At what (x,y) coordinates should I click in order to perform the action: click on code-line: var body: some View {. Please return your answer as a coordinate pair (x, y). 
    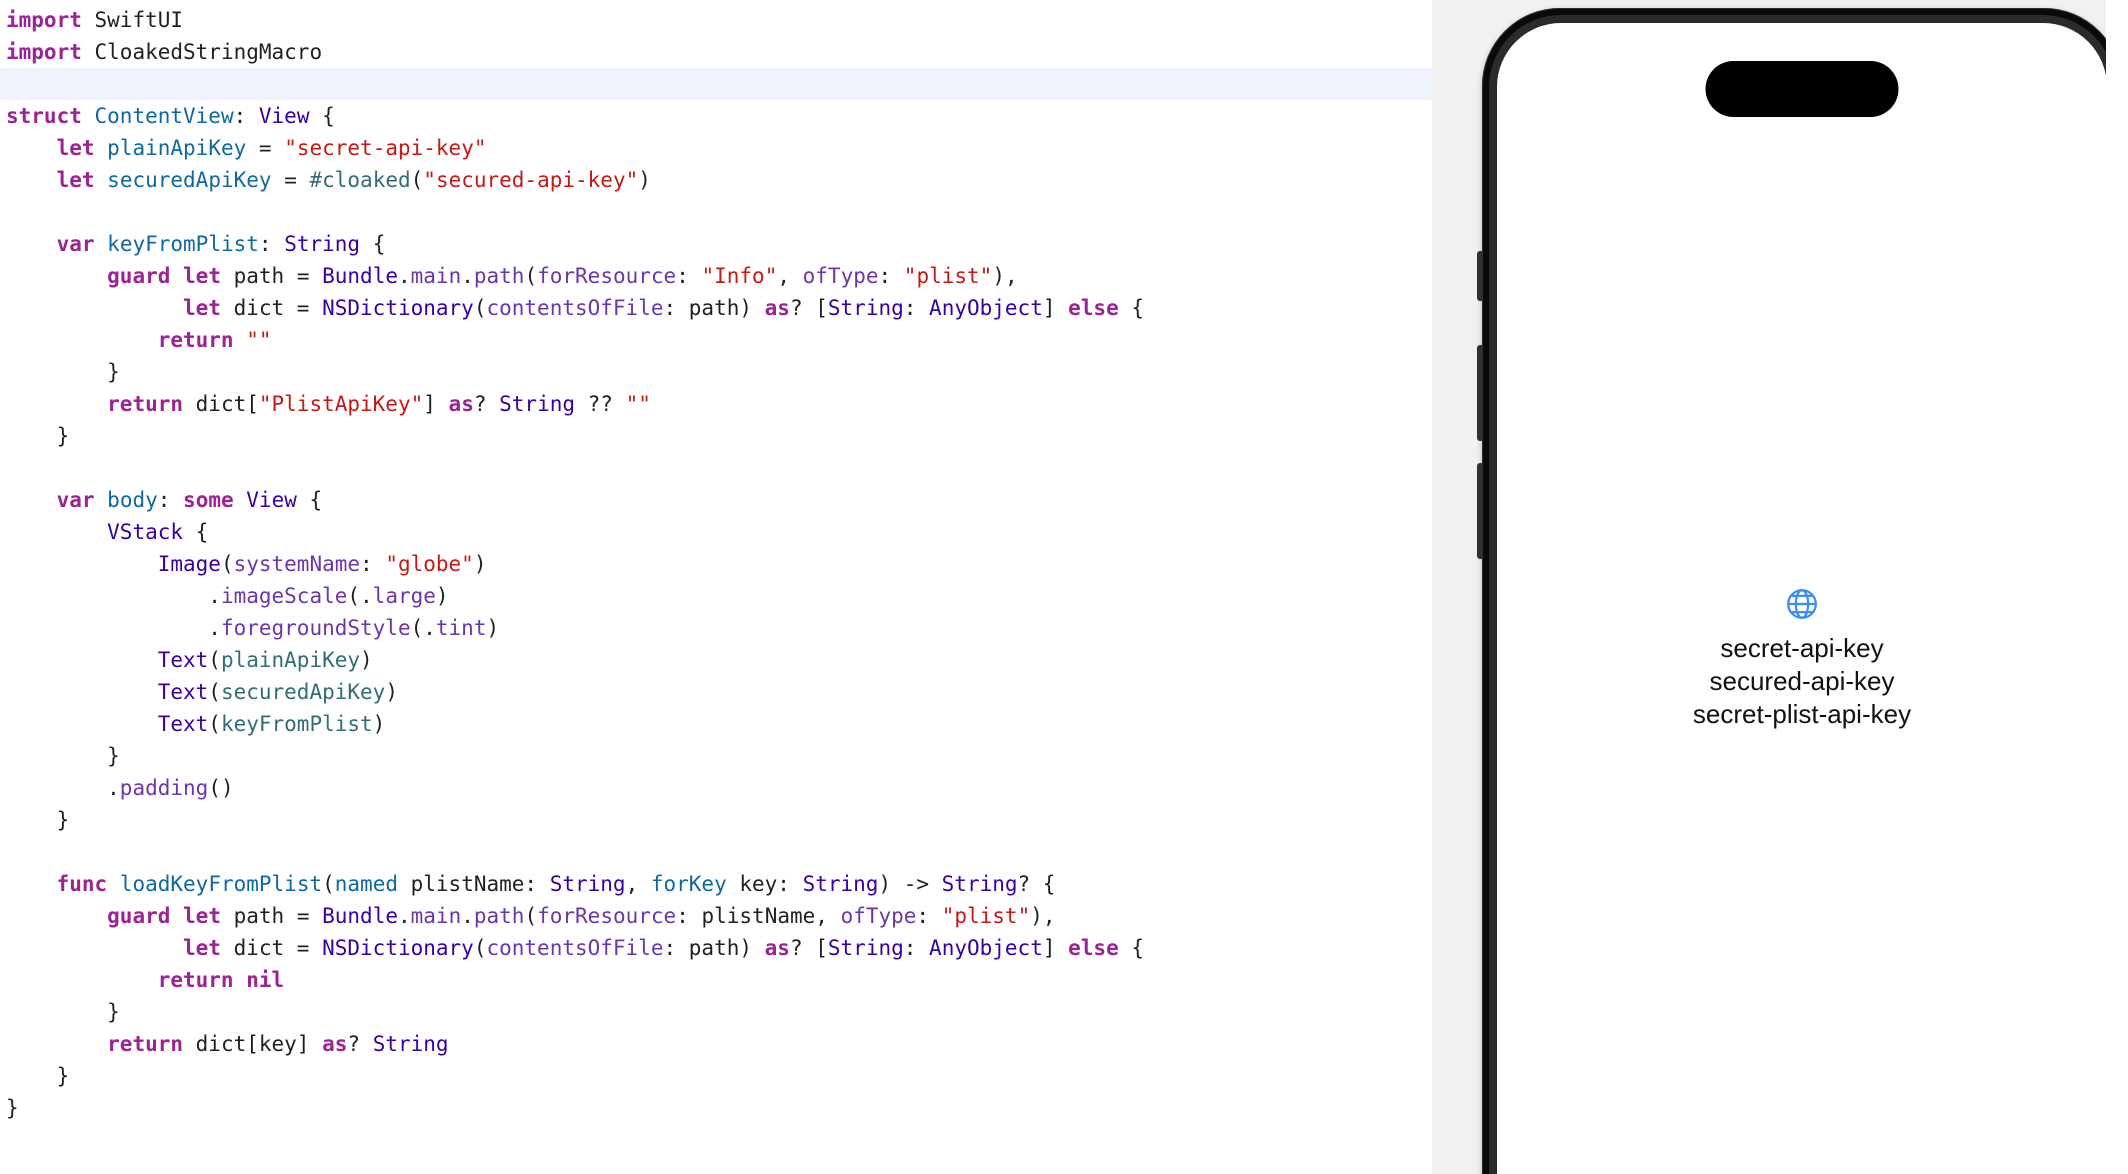
    Looking at the image, I should click on (716, 500).